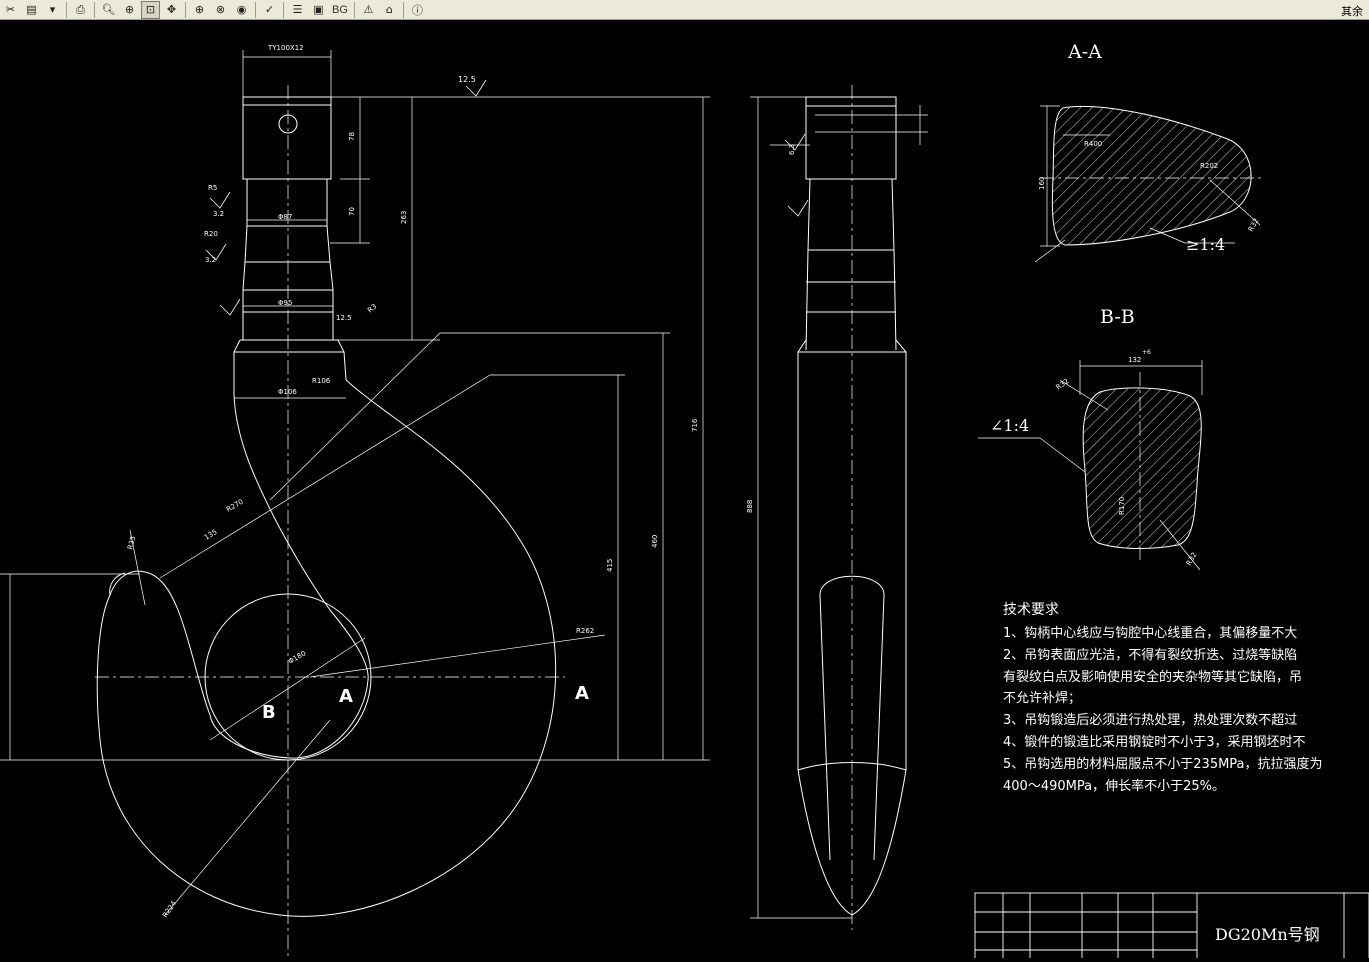 The height and width of the screenshot is (962, 1369). Describe the element at coordinates (297, 657) in the screenshot. I see `dim-phi180: Φ180` at that location.